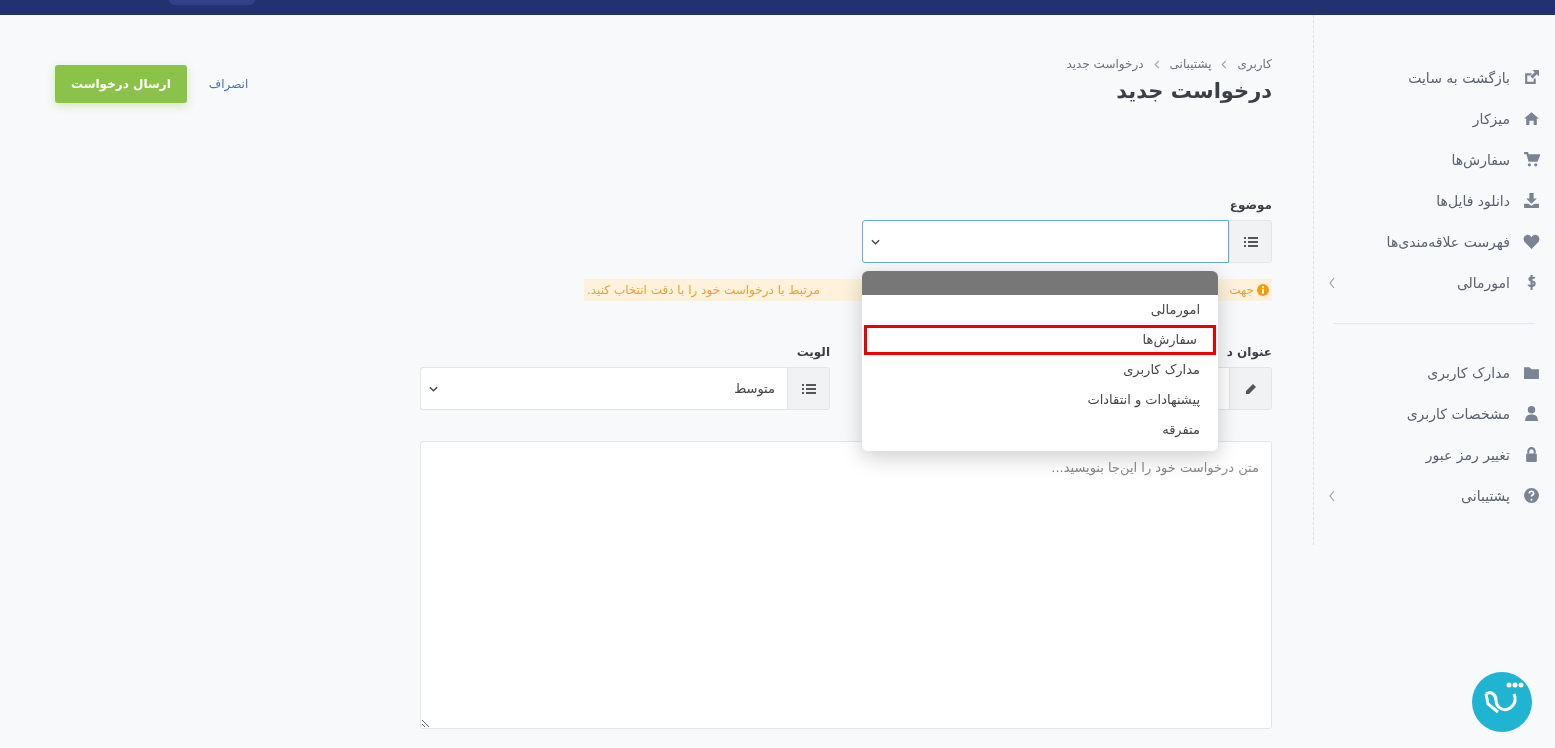 This screenshot has height=748, width=1555. I want to click on breadcrumb-link: درخواست جدید, so click(1105, 64).